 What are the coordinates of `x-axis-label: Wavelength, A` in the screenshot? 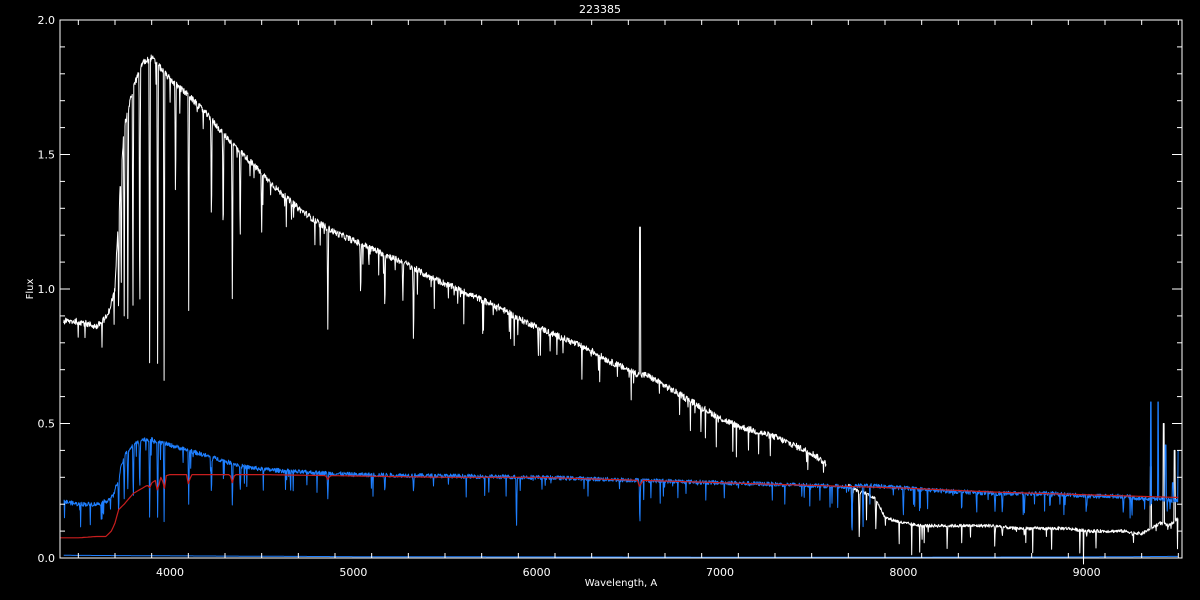 It's located at (621, 583).